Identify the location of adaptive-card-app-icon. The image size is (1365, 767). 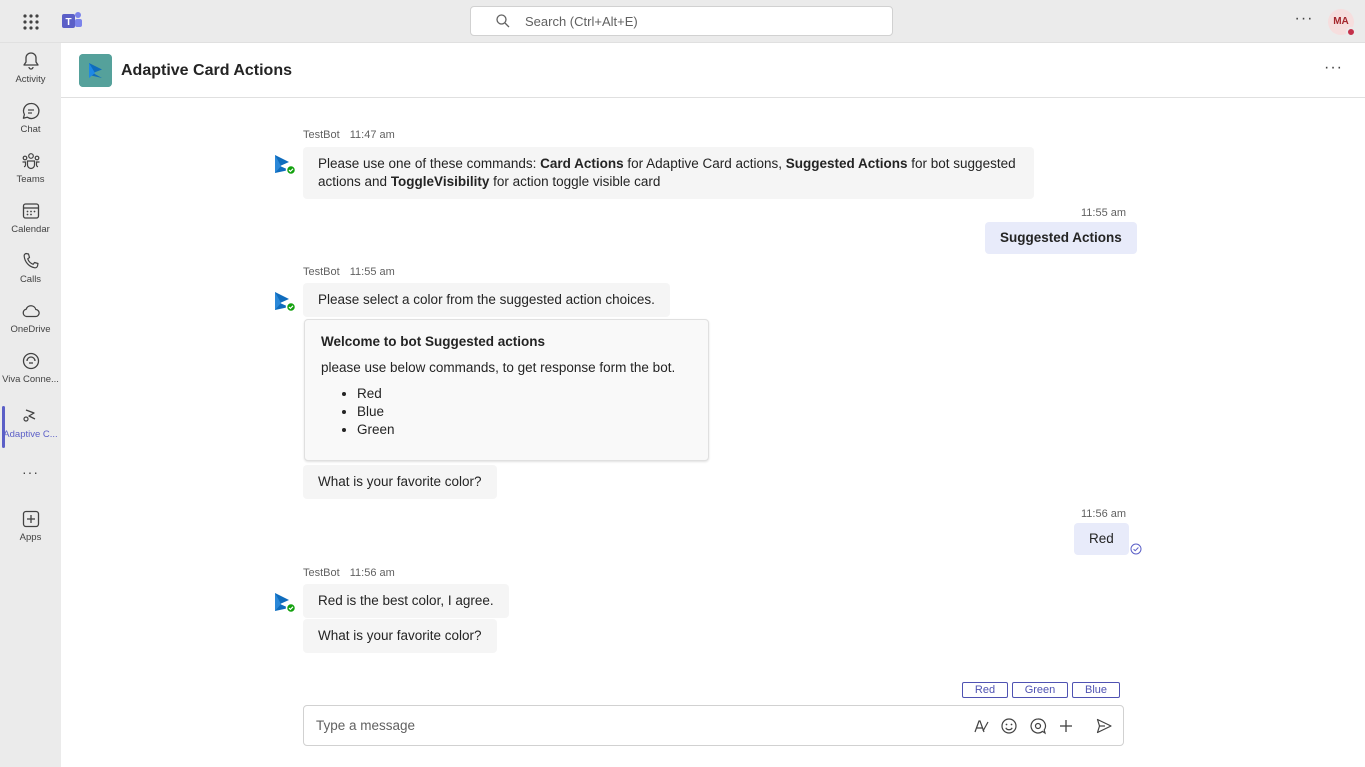
(95, 70).